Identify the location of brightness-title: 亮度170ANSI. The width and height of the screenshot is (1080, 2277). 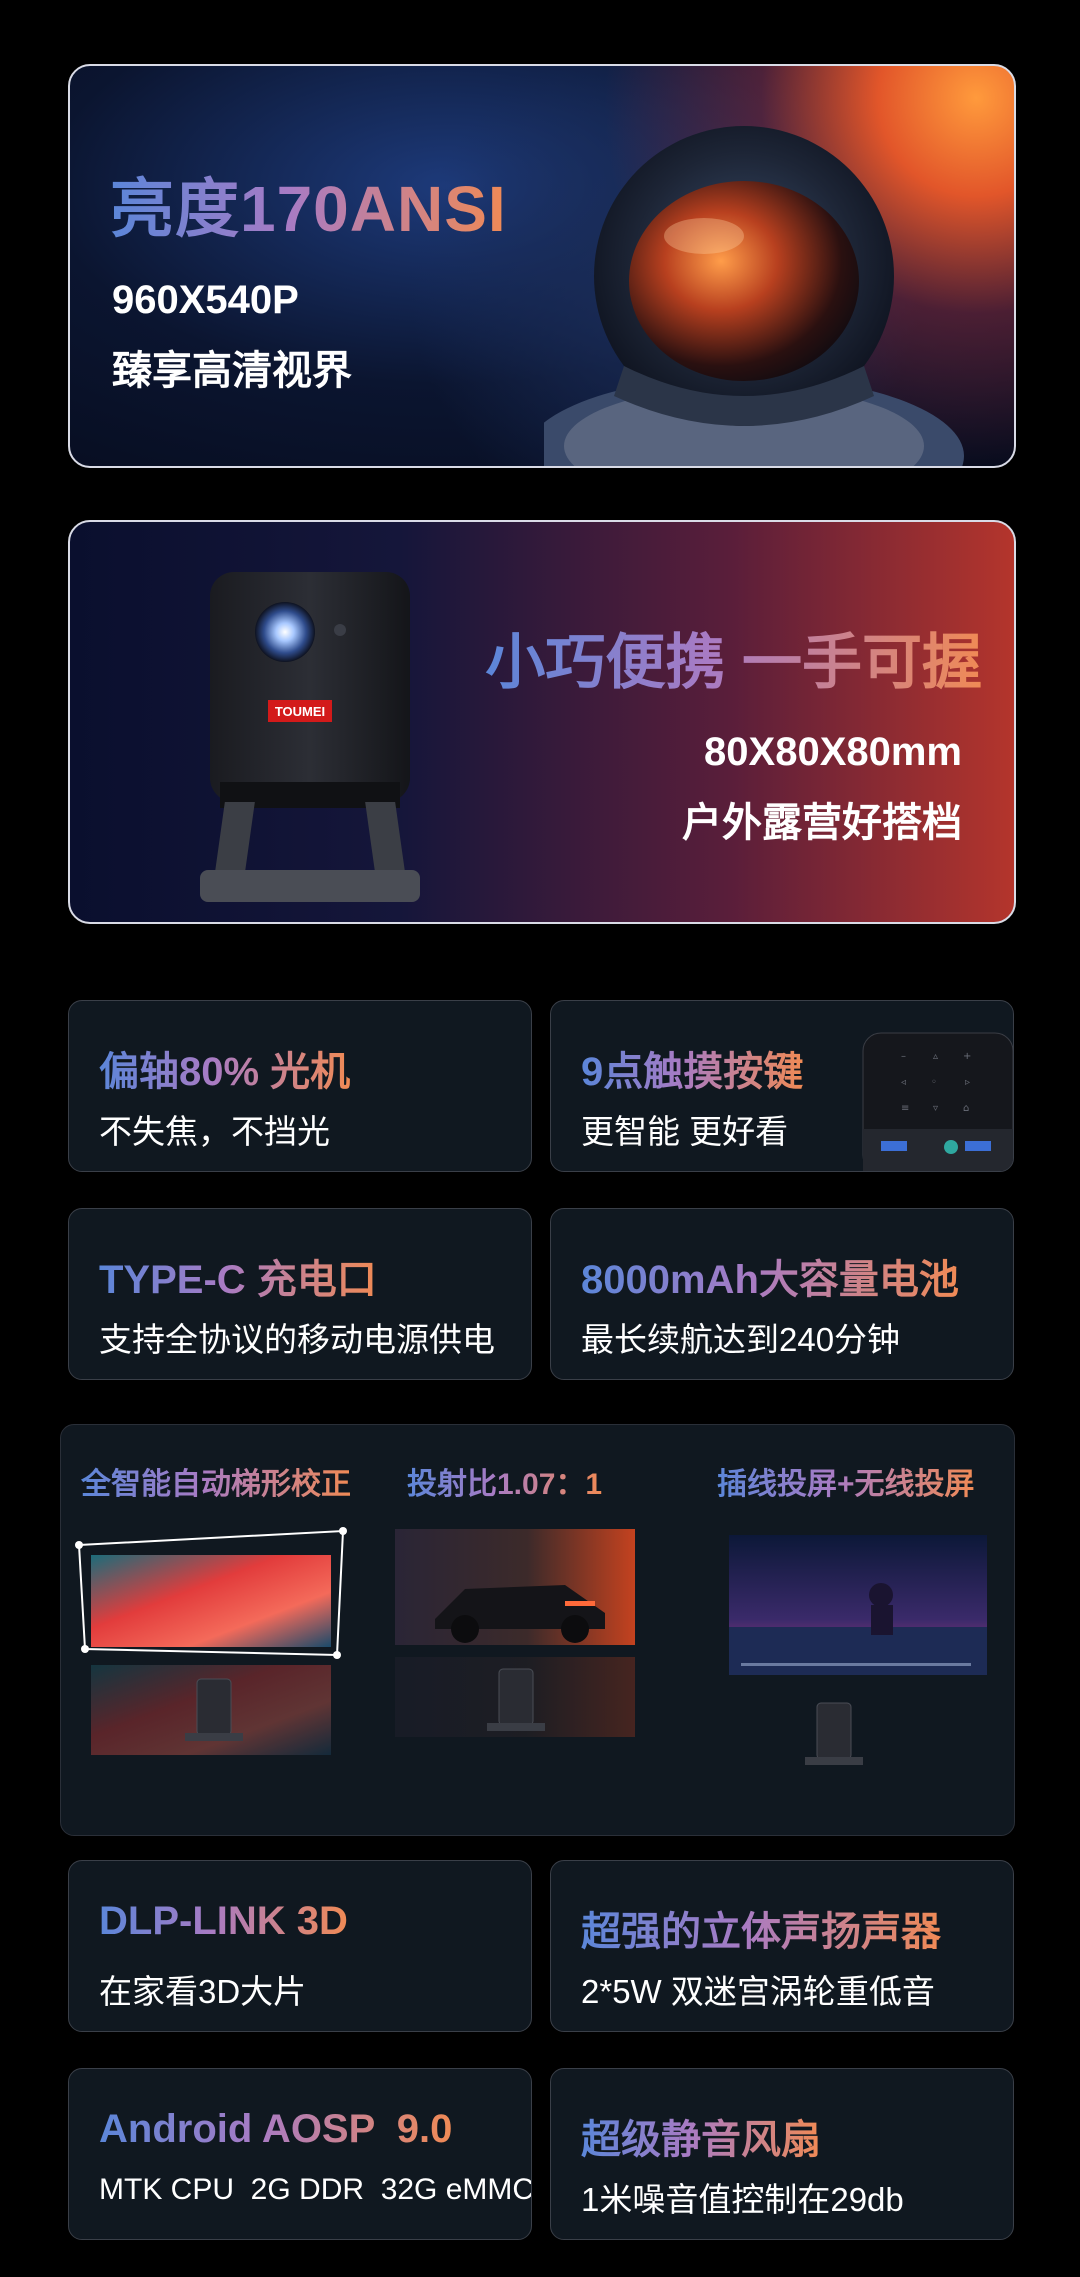
(308, 204).